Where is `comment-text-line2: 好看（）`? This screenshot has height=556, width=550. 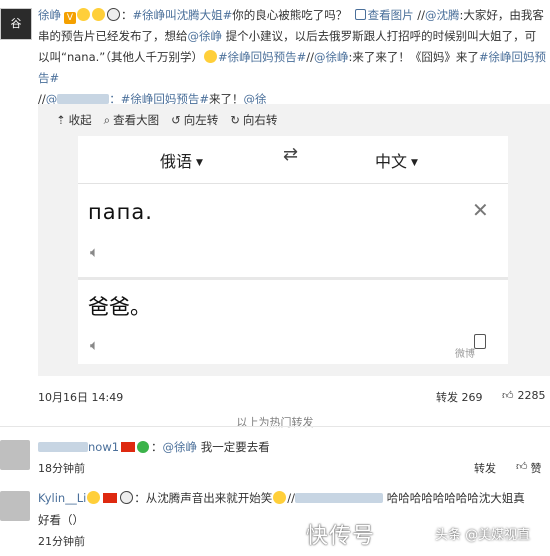
comment-text-line2: 好看（） is located at coordinates (61, 520).